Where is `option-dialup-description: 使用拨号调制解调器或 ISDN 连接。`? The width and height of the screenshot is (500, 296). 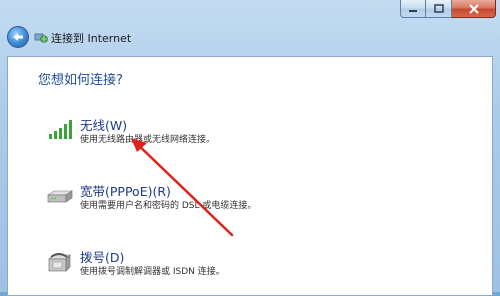
option-dialup-description: 使用拨号调制解调器或 ISDN 连接。 is located at coordinates (152, 272).